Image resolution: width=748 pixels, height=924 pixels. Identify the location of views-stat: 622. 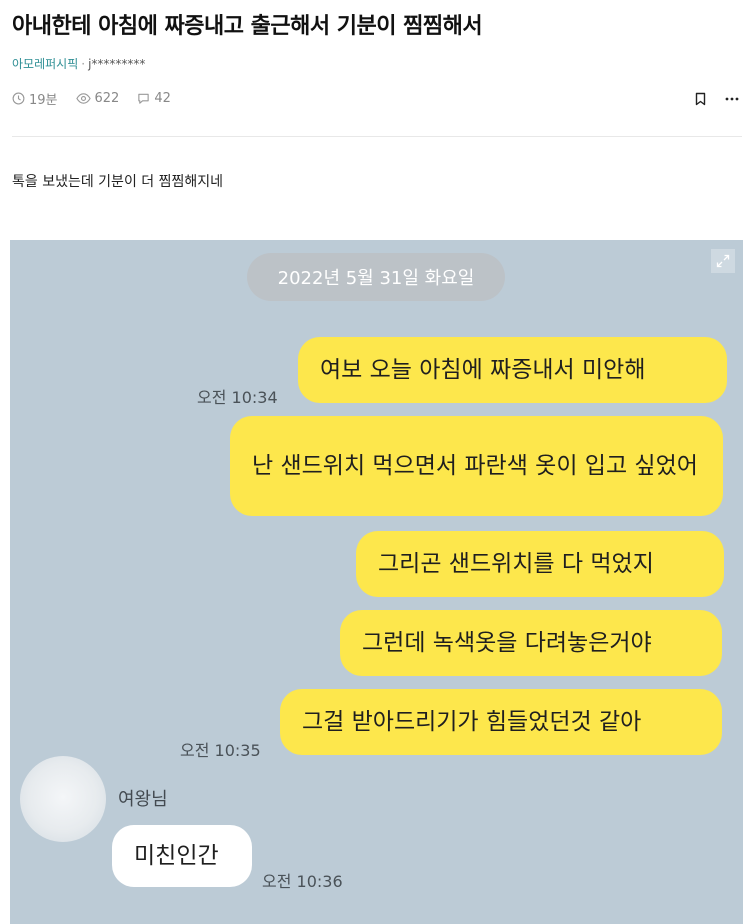
(97, 98).